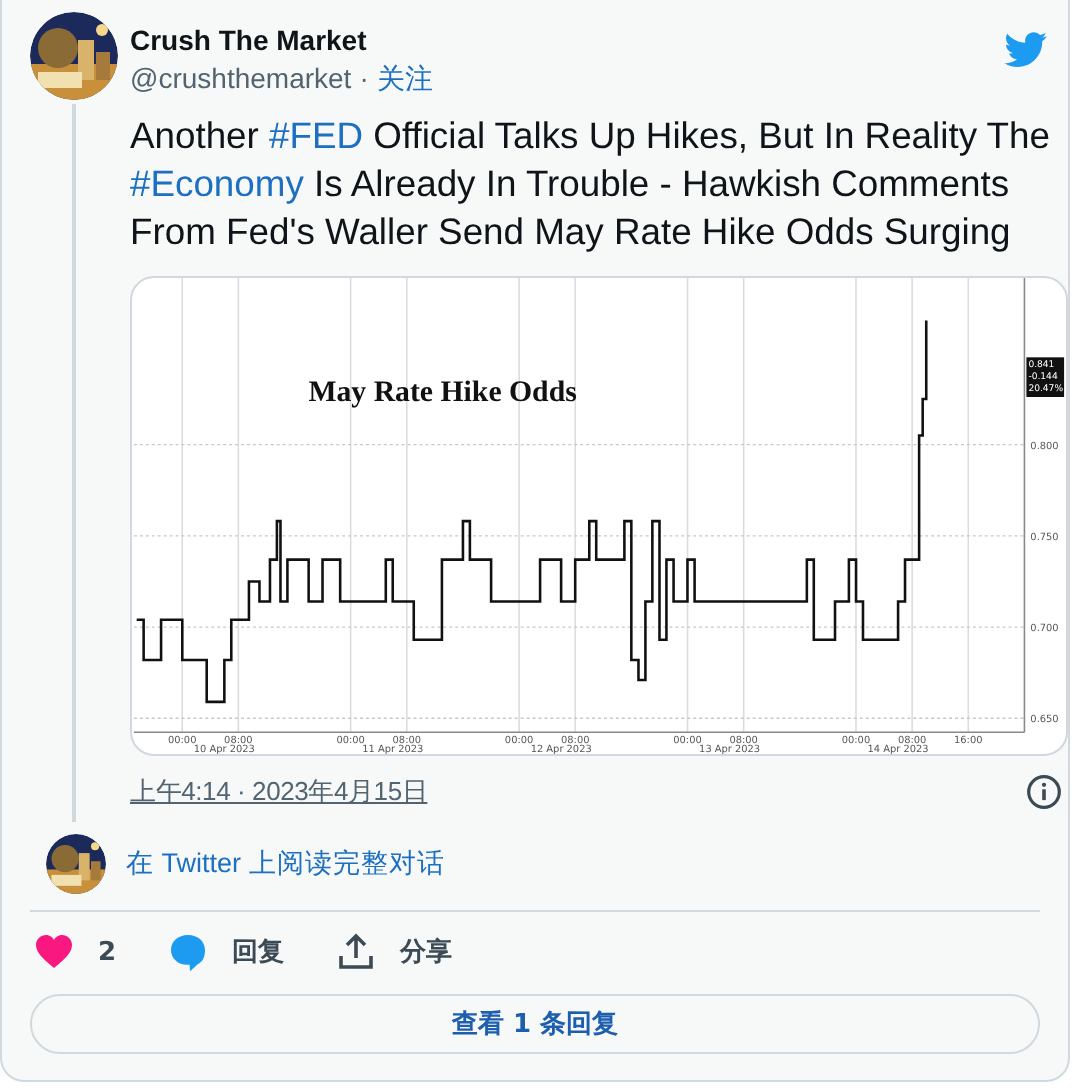  What do you see at coordinates (561, 40) in the screenshot?
I see `author-name: Crush The Market` at bounding box center [561, 40].